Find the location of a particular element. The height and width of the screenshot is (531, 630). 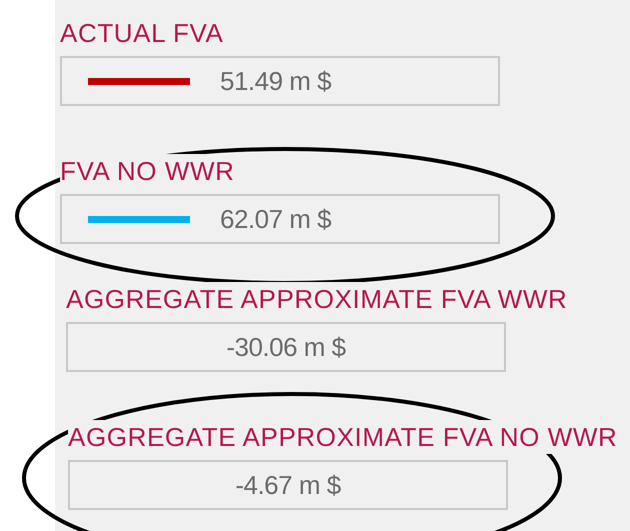

value-text: 62.07 m $ is located at coordinates (276, 219).